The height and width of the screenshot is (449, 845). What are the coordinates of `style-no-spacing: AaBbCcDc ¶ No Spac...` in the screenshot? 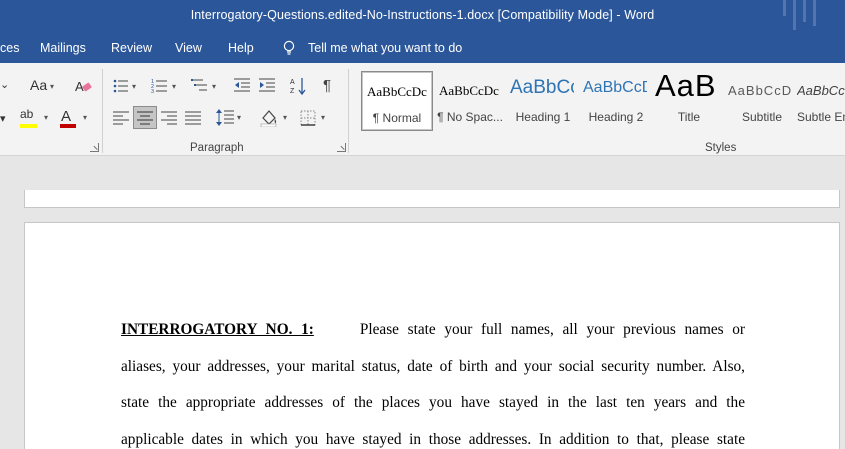 It's located at (470, 101).